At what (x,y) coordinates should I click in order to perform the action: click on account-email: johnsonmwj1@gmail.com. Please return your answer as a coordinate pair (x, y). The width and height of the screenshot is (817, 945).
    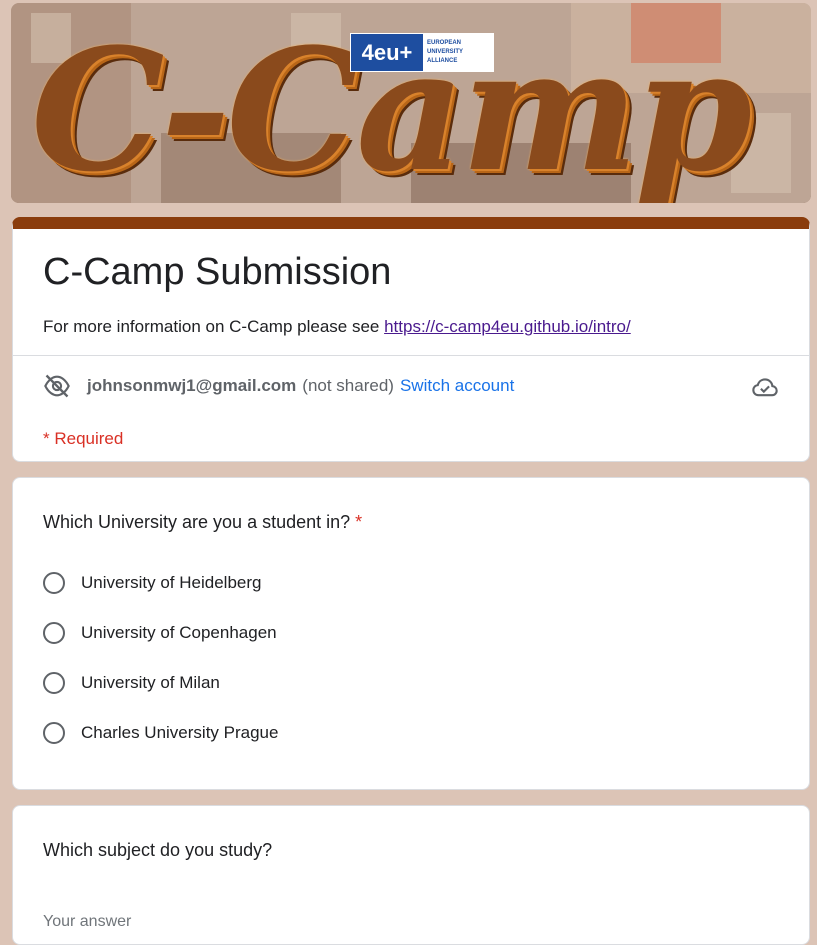
    Looking at the image, I should click on (192, 385).